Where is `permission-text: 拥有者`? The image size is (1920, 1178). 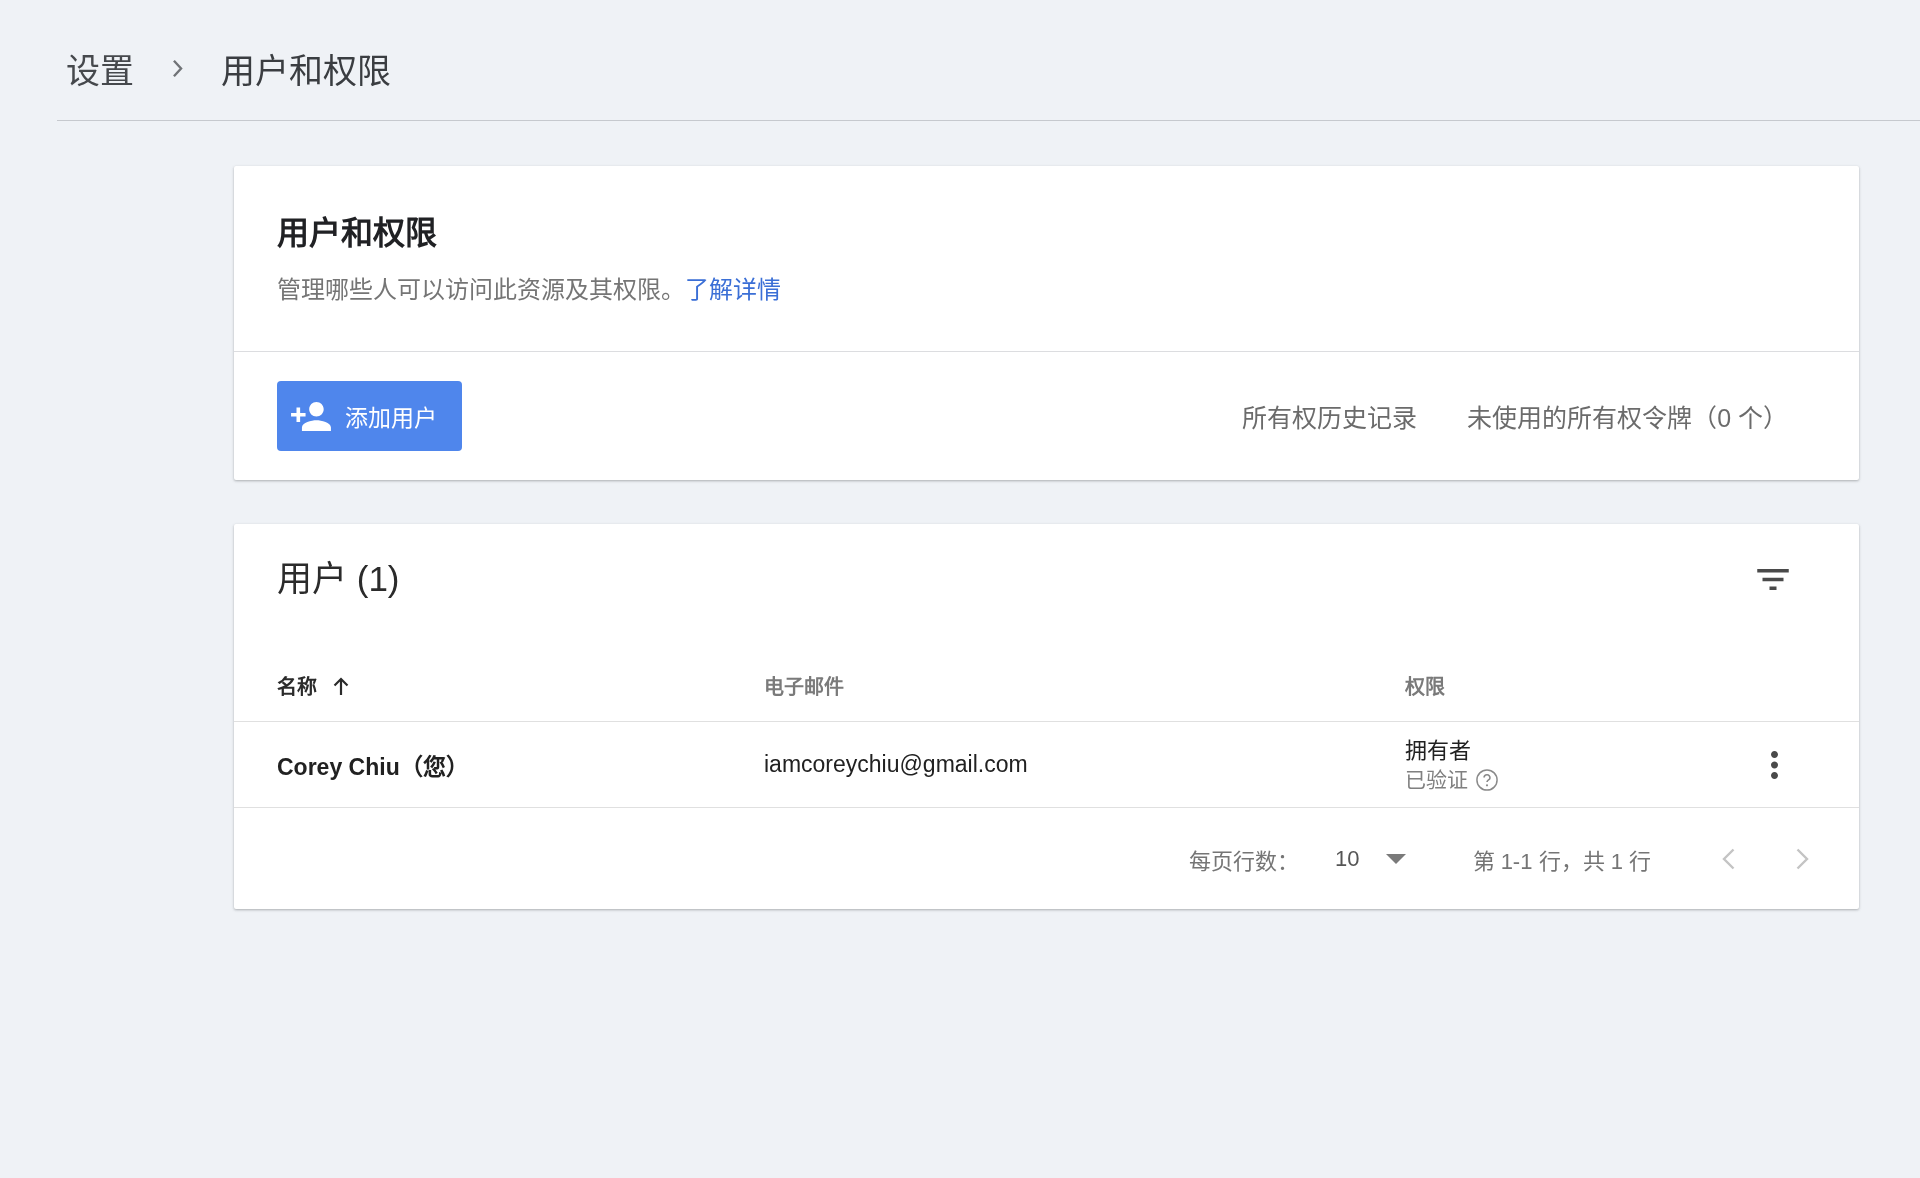 permission-text: 拥有者 is located at coordinates (1438, 750).